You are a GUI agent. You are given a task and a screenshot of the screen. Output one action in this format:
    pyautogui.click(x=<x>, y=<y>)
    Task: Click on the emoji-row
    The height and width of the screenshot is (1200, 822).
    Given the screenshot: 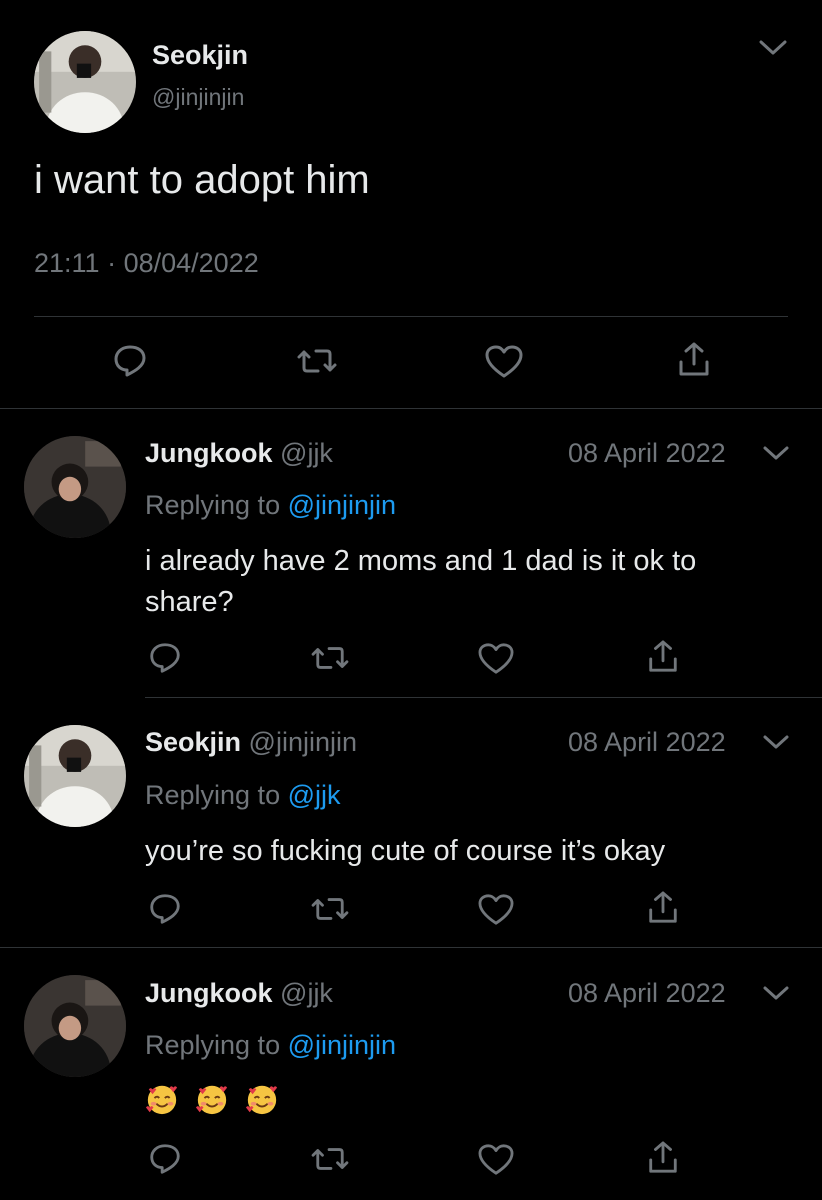 What is the action you would take?
    pyautogui.click(x=220, y=1100)
    